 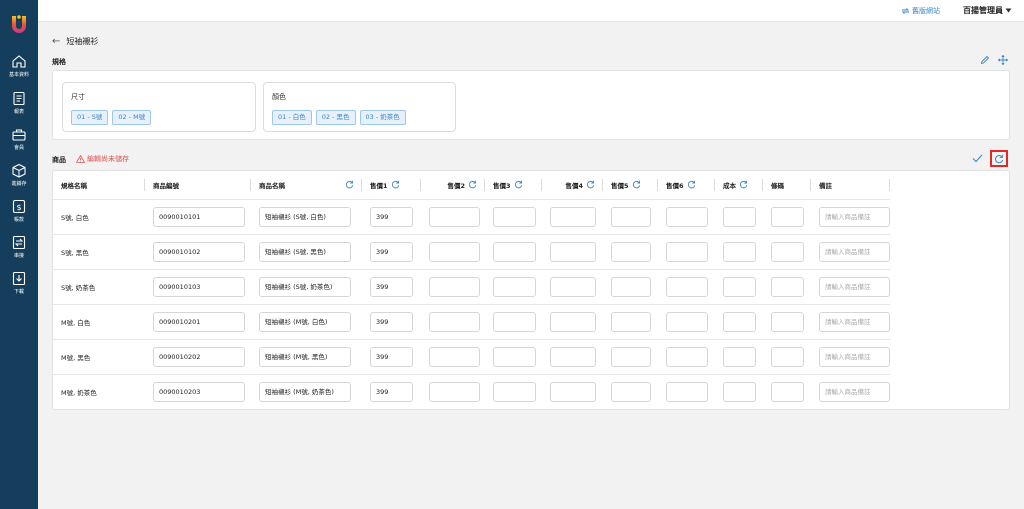 I want to click on spec-chip: 02 - 黑色, so click(x=335, y=117).